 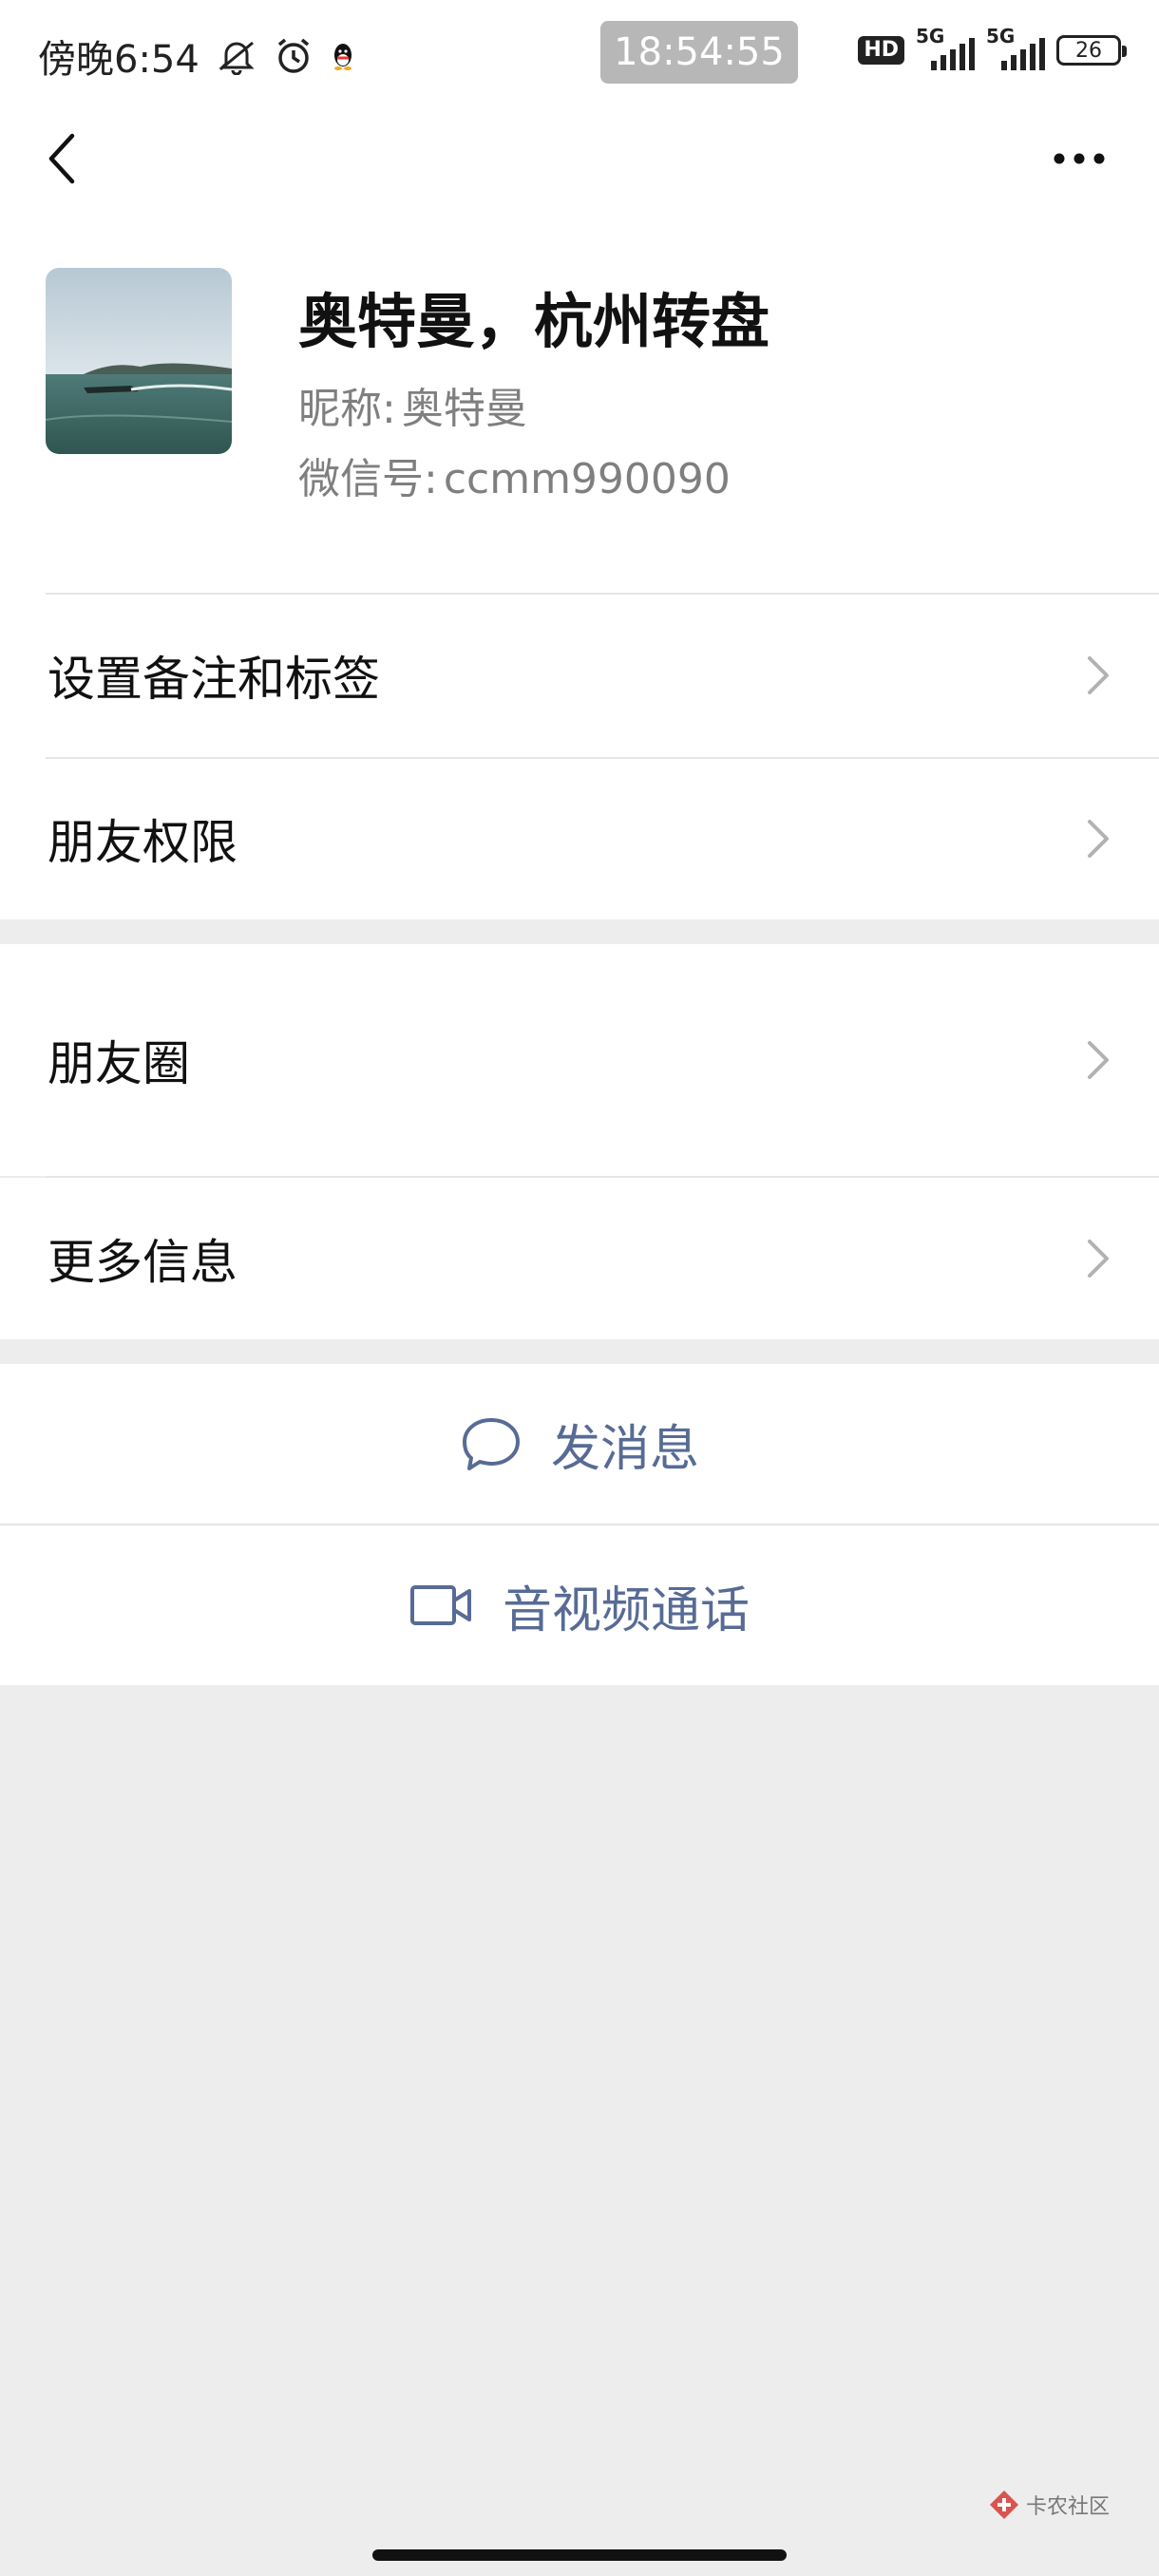 What do you see at coordinates (464, 409) in the screenshot?
I see `nickname-value: 奥特曼` at bounding box center [464, 409].